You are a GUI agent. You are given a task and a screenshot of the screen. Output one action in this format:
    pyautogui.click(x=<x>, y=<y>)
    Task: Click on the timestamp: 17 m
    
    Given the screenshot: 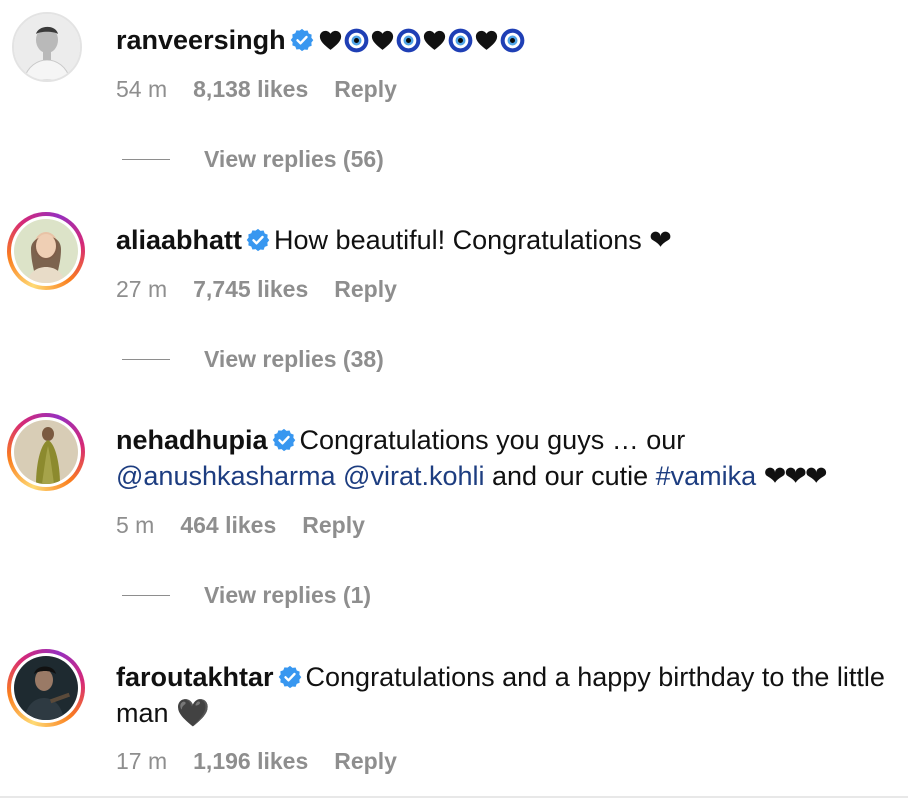 What is the action you would take?
    pyautogui.click(x=142, y=761)
    